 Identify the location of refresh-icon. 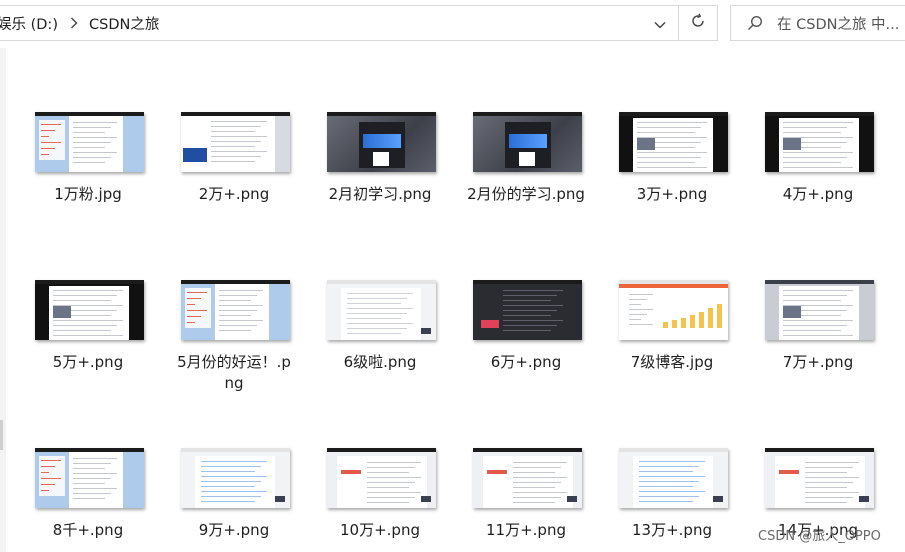
(698, 23).